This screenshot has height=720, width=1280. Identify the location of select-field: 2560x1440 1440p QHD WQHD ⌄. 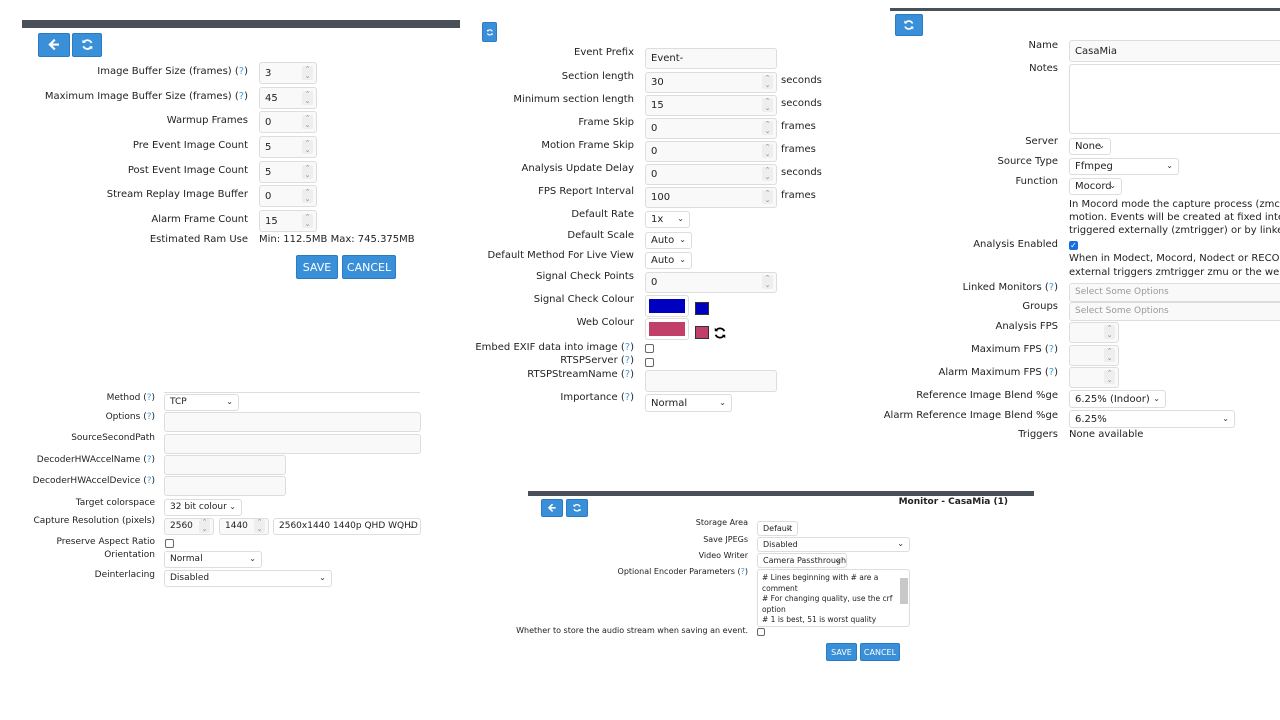
(347, 526).